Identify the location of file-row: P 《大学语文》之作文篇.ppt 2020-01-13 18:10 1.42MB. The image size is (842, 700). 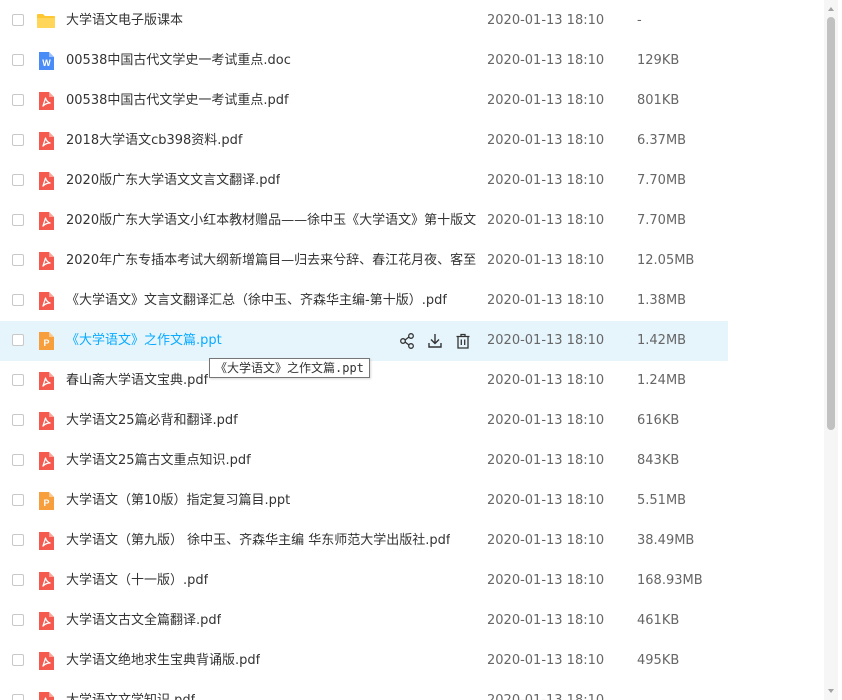
(364, 341).